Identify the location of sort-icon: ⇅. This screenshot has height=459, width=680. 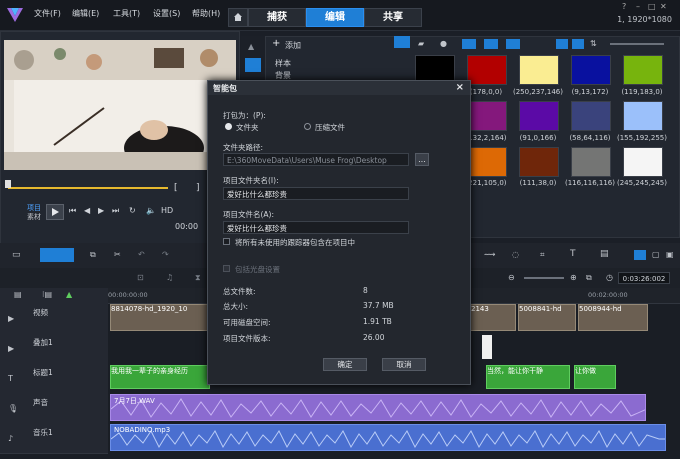
(593, 43).